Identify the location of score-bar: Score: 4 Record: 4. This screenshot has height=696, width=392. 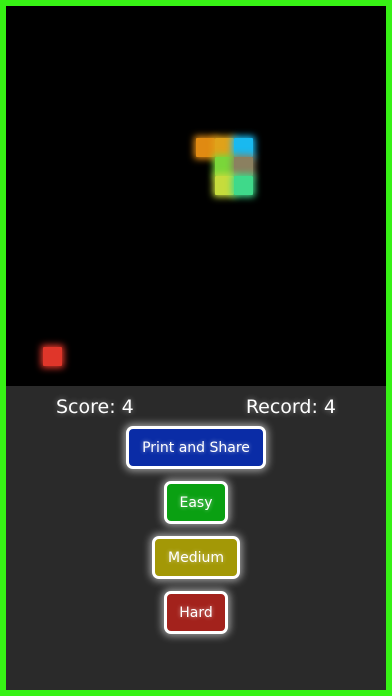
(196, 408).